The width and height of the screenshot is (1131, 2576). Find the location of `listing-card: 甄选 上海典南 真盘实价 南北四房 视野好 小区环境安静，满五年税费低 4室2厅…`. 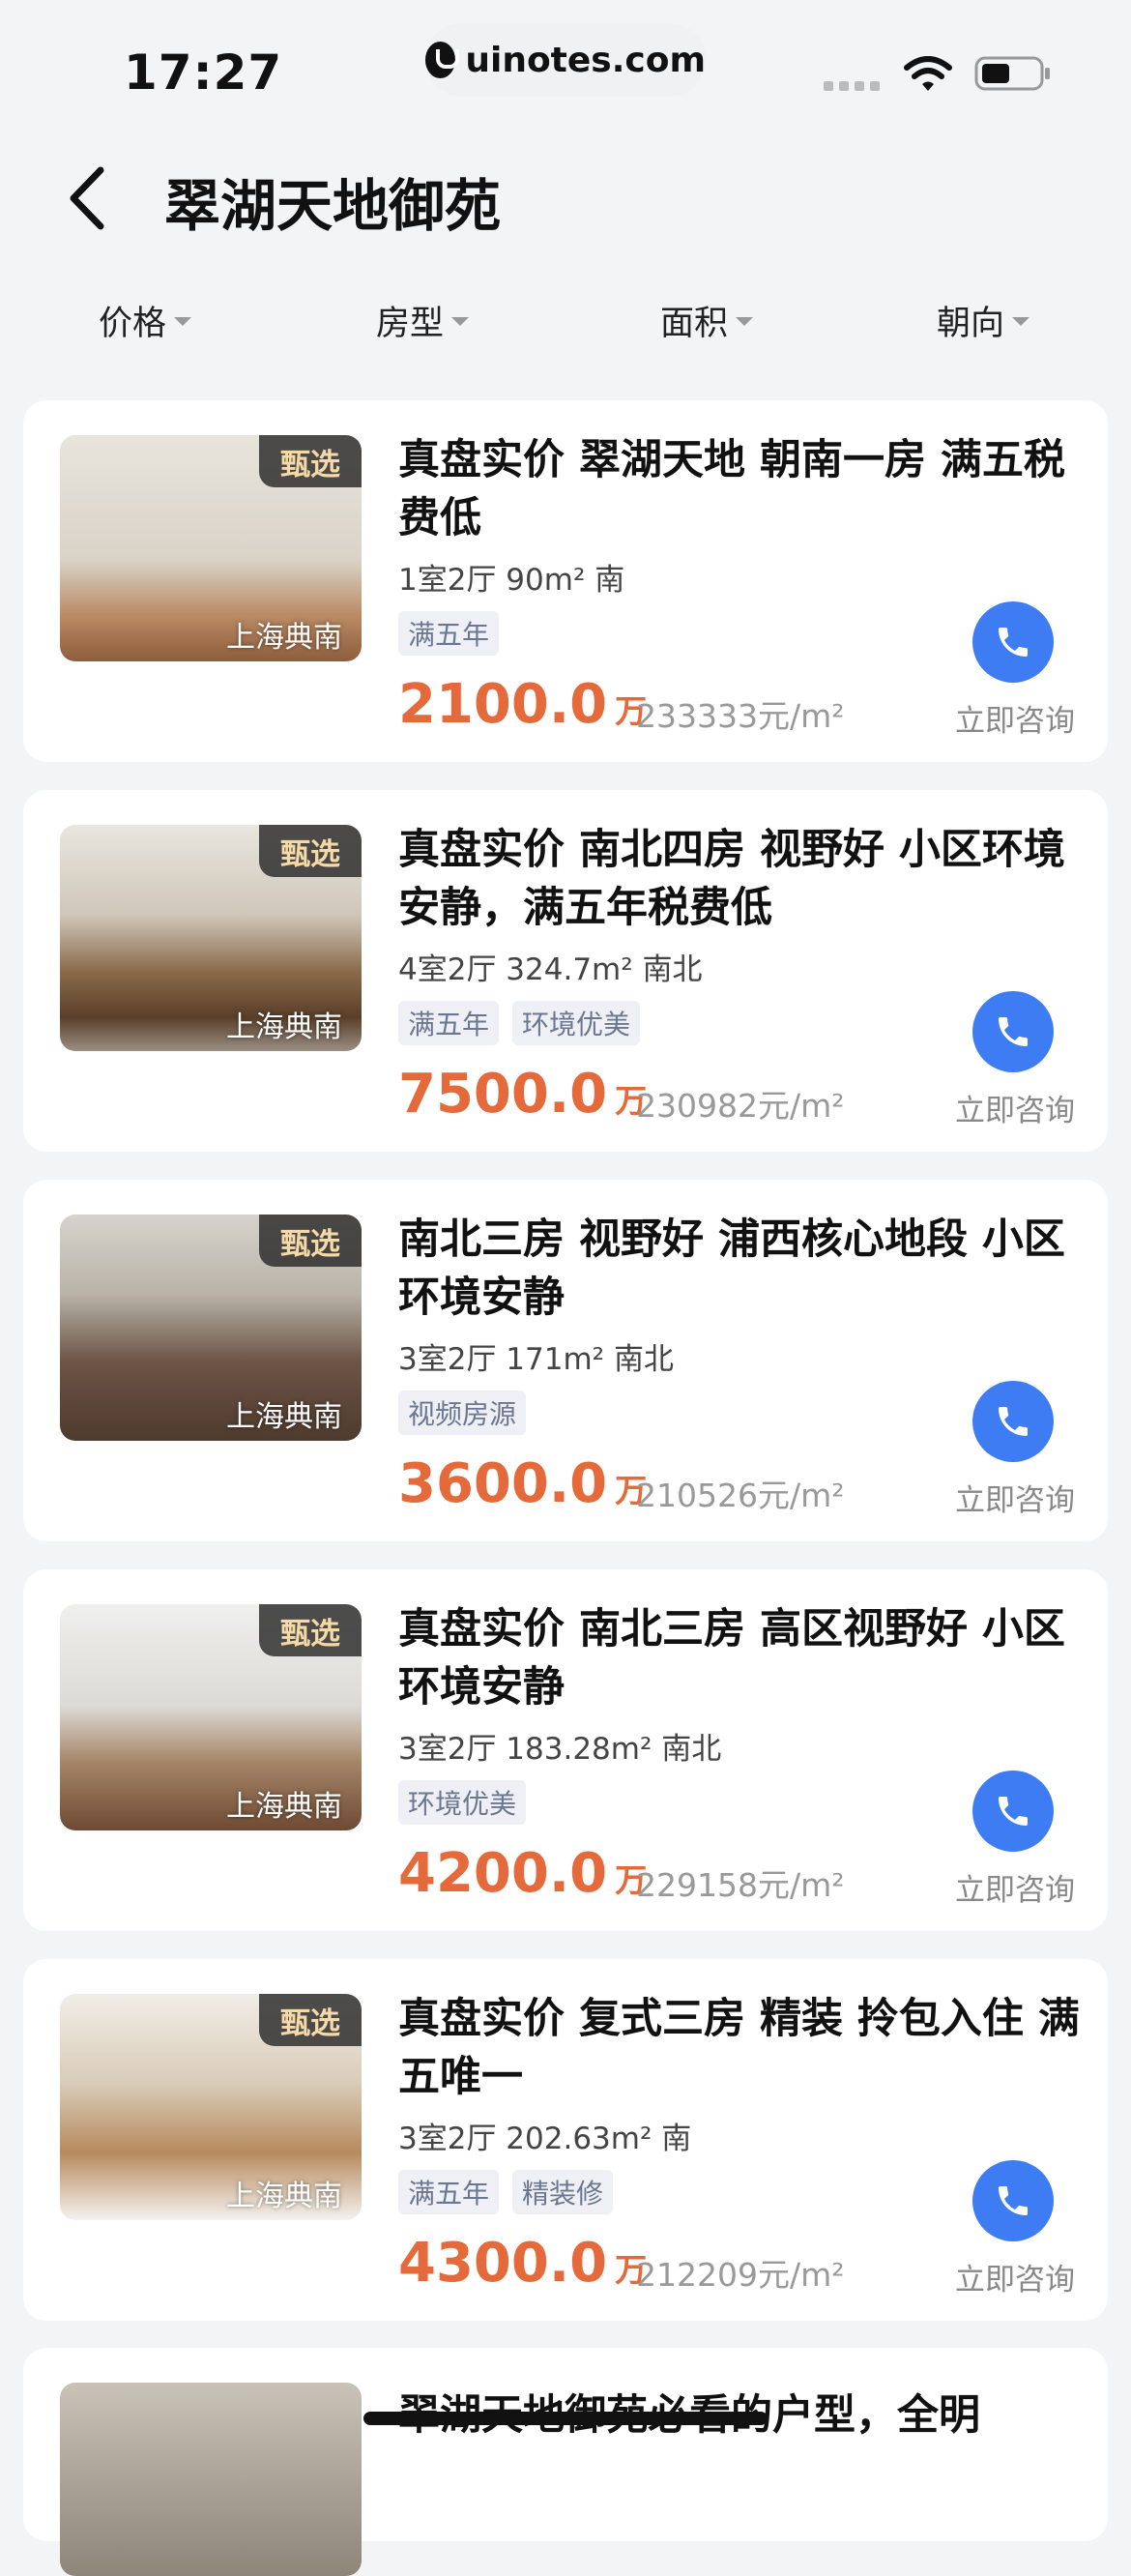

listing-card: 甄选 上海典南 真盘实价 南北四房 视野好 小区环境安静，满五年税费低 4室2厅… is located at coordinates (565, 971).